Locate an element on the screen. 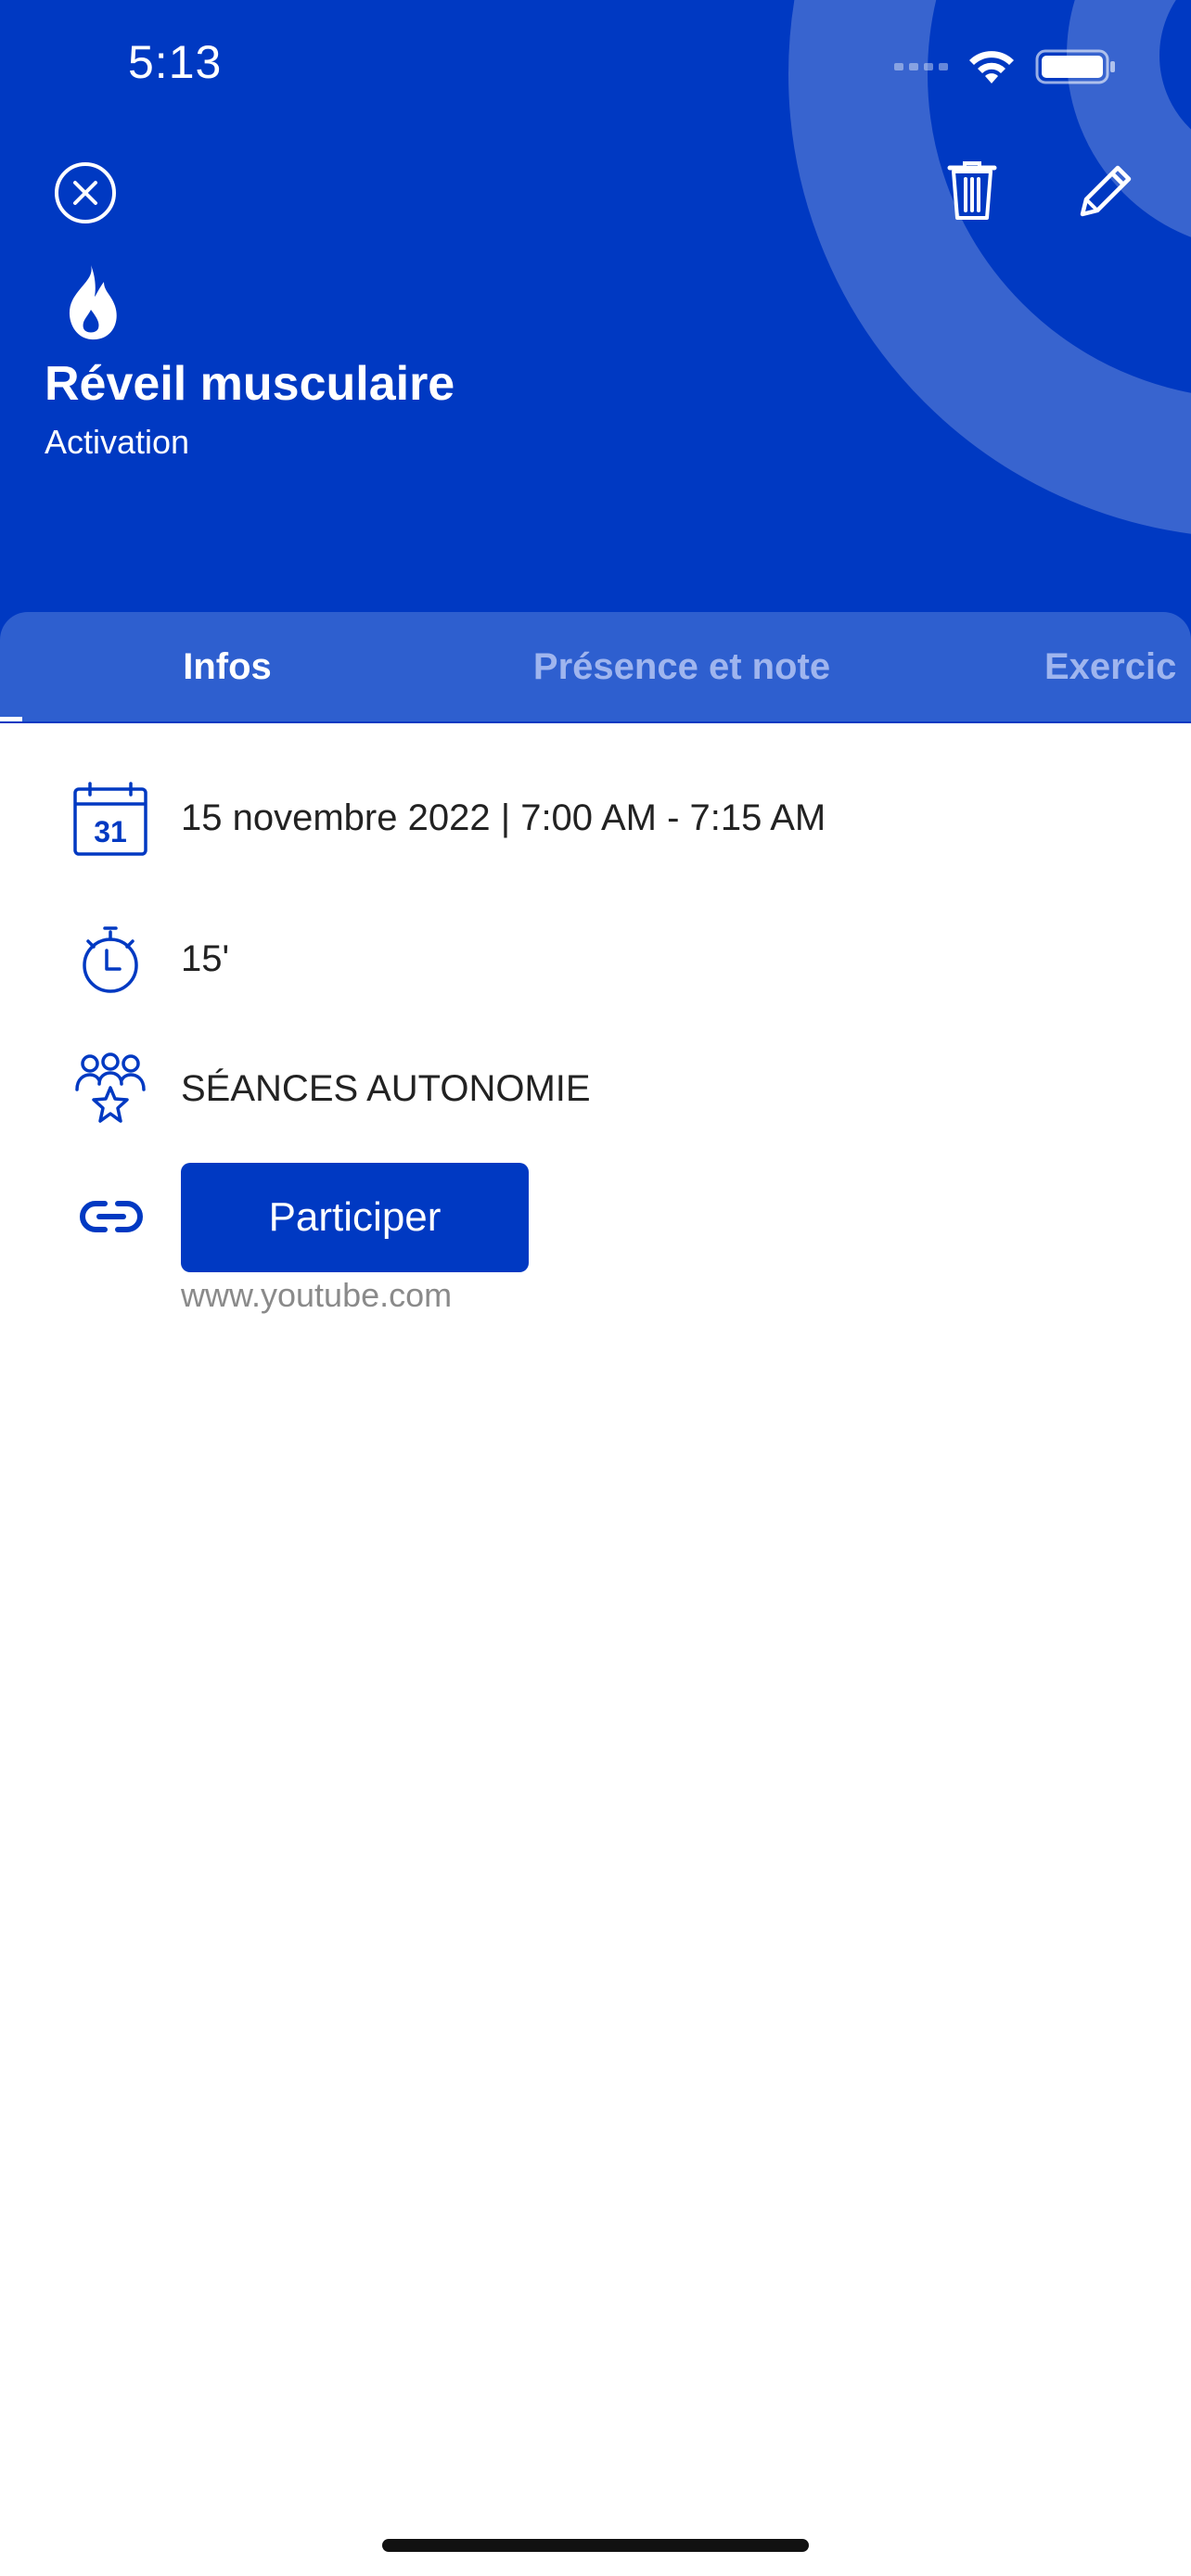 This screenshot has height=2576, width=1191. tab-presence-et-note: Présence et note is located at coordinates (682, 666).